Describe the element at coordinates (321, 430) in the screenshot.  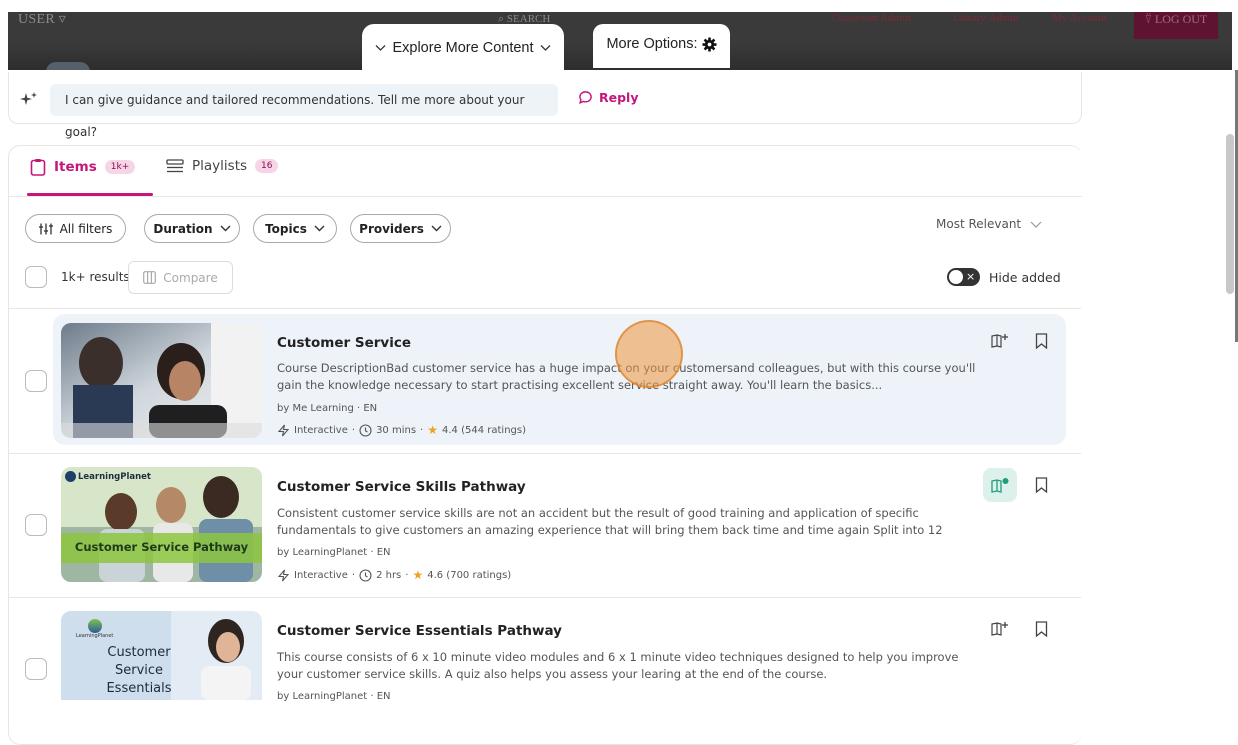
I see `item-type: Interactive` at that location.